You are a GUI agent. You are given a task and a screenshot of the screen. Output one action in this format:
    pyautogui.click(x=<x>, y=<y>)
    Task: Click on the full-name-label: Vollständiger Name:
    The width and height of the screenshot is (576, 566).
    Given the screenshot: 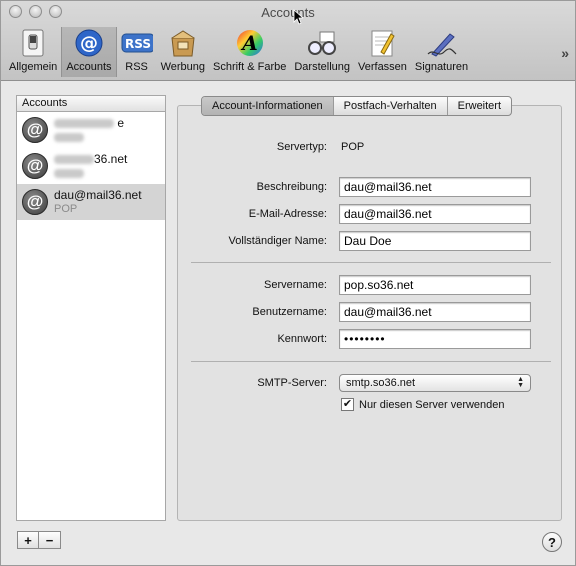 What is the action you would take?
    pyautogui.click(x=277, y=241)
    